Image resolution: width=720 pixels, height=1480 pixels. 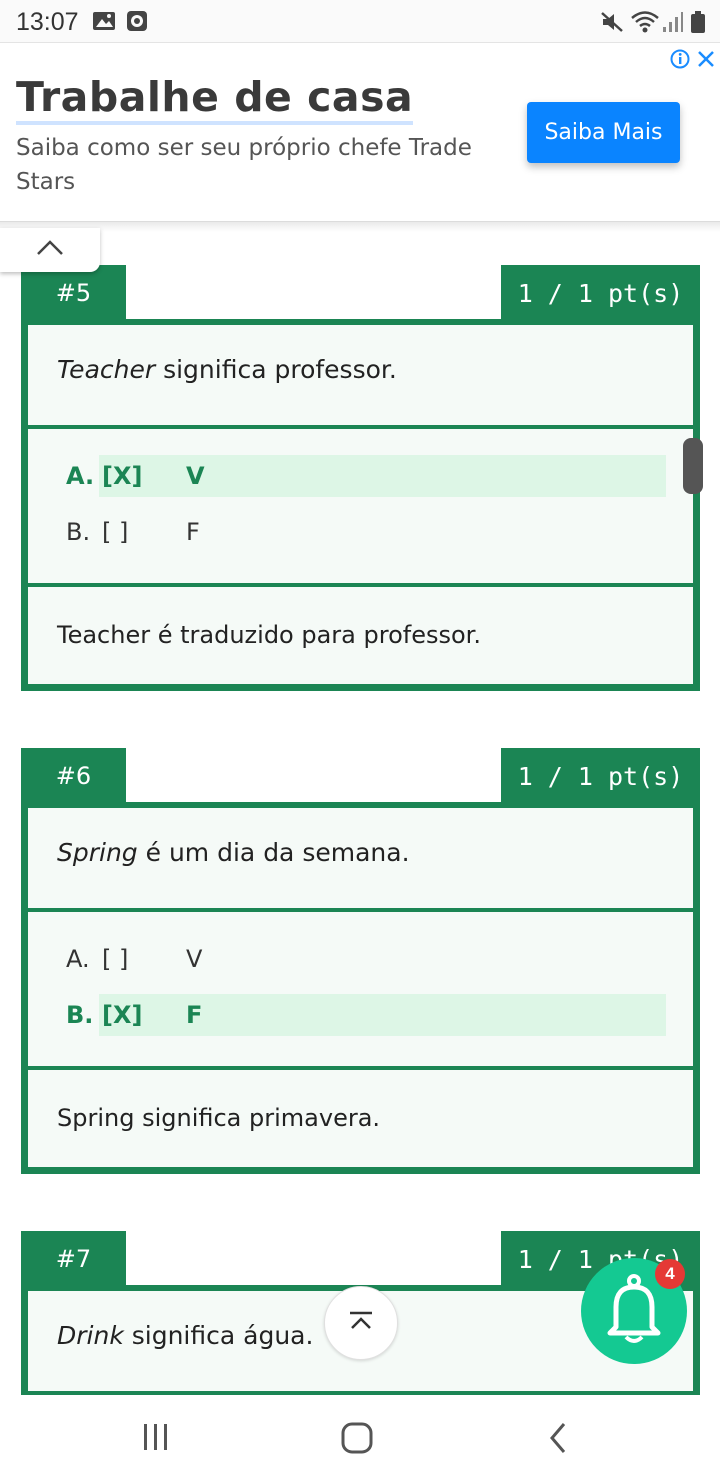 What do you see at coordinates (698, 24) in the screenshot?
I see `battery-icon` at bounding box center [698, 24].